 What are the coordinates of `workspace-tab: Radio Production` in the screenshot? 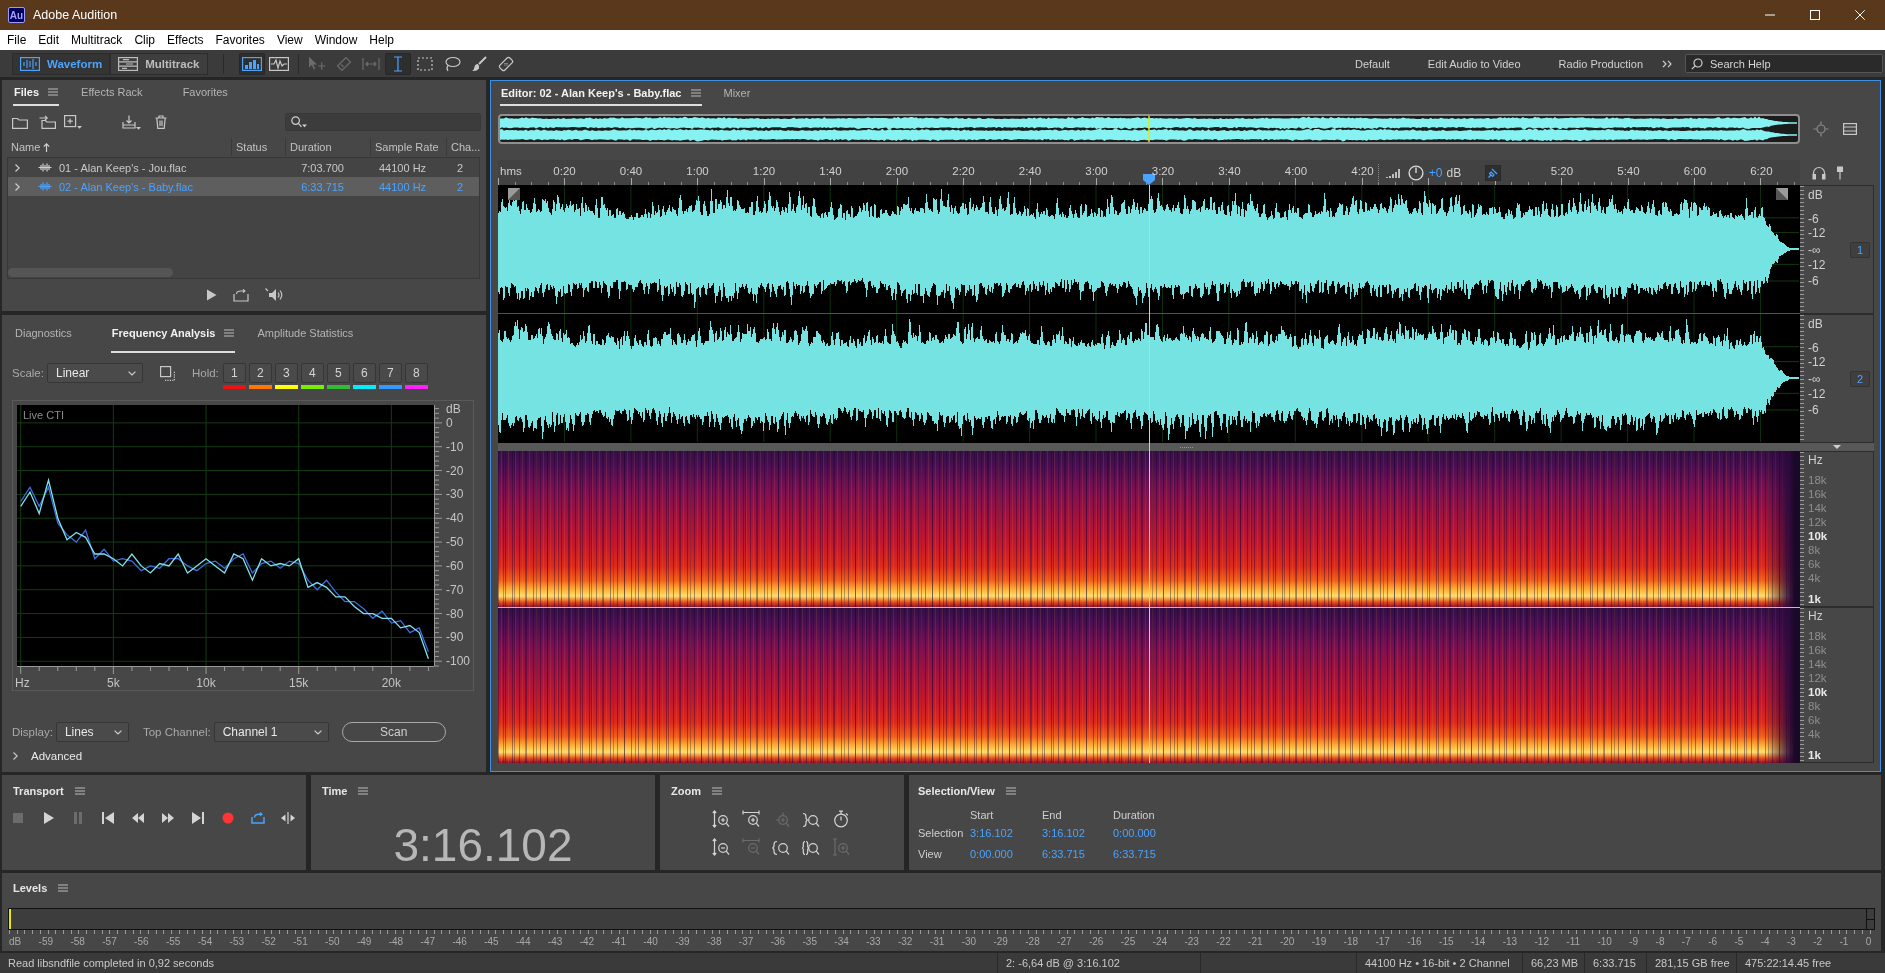 It's located at (1600, 63).